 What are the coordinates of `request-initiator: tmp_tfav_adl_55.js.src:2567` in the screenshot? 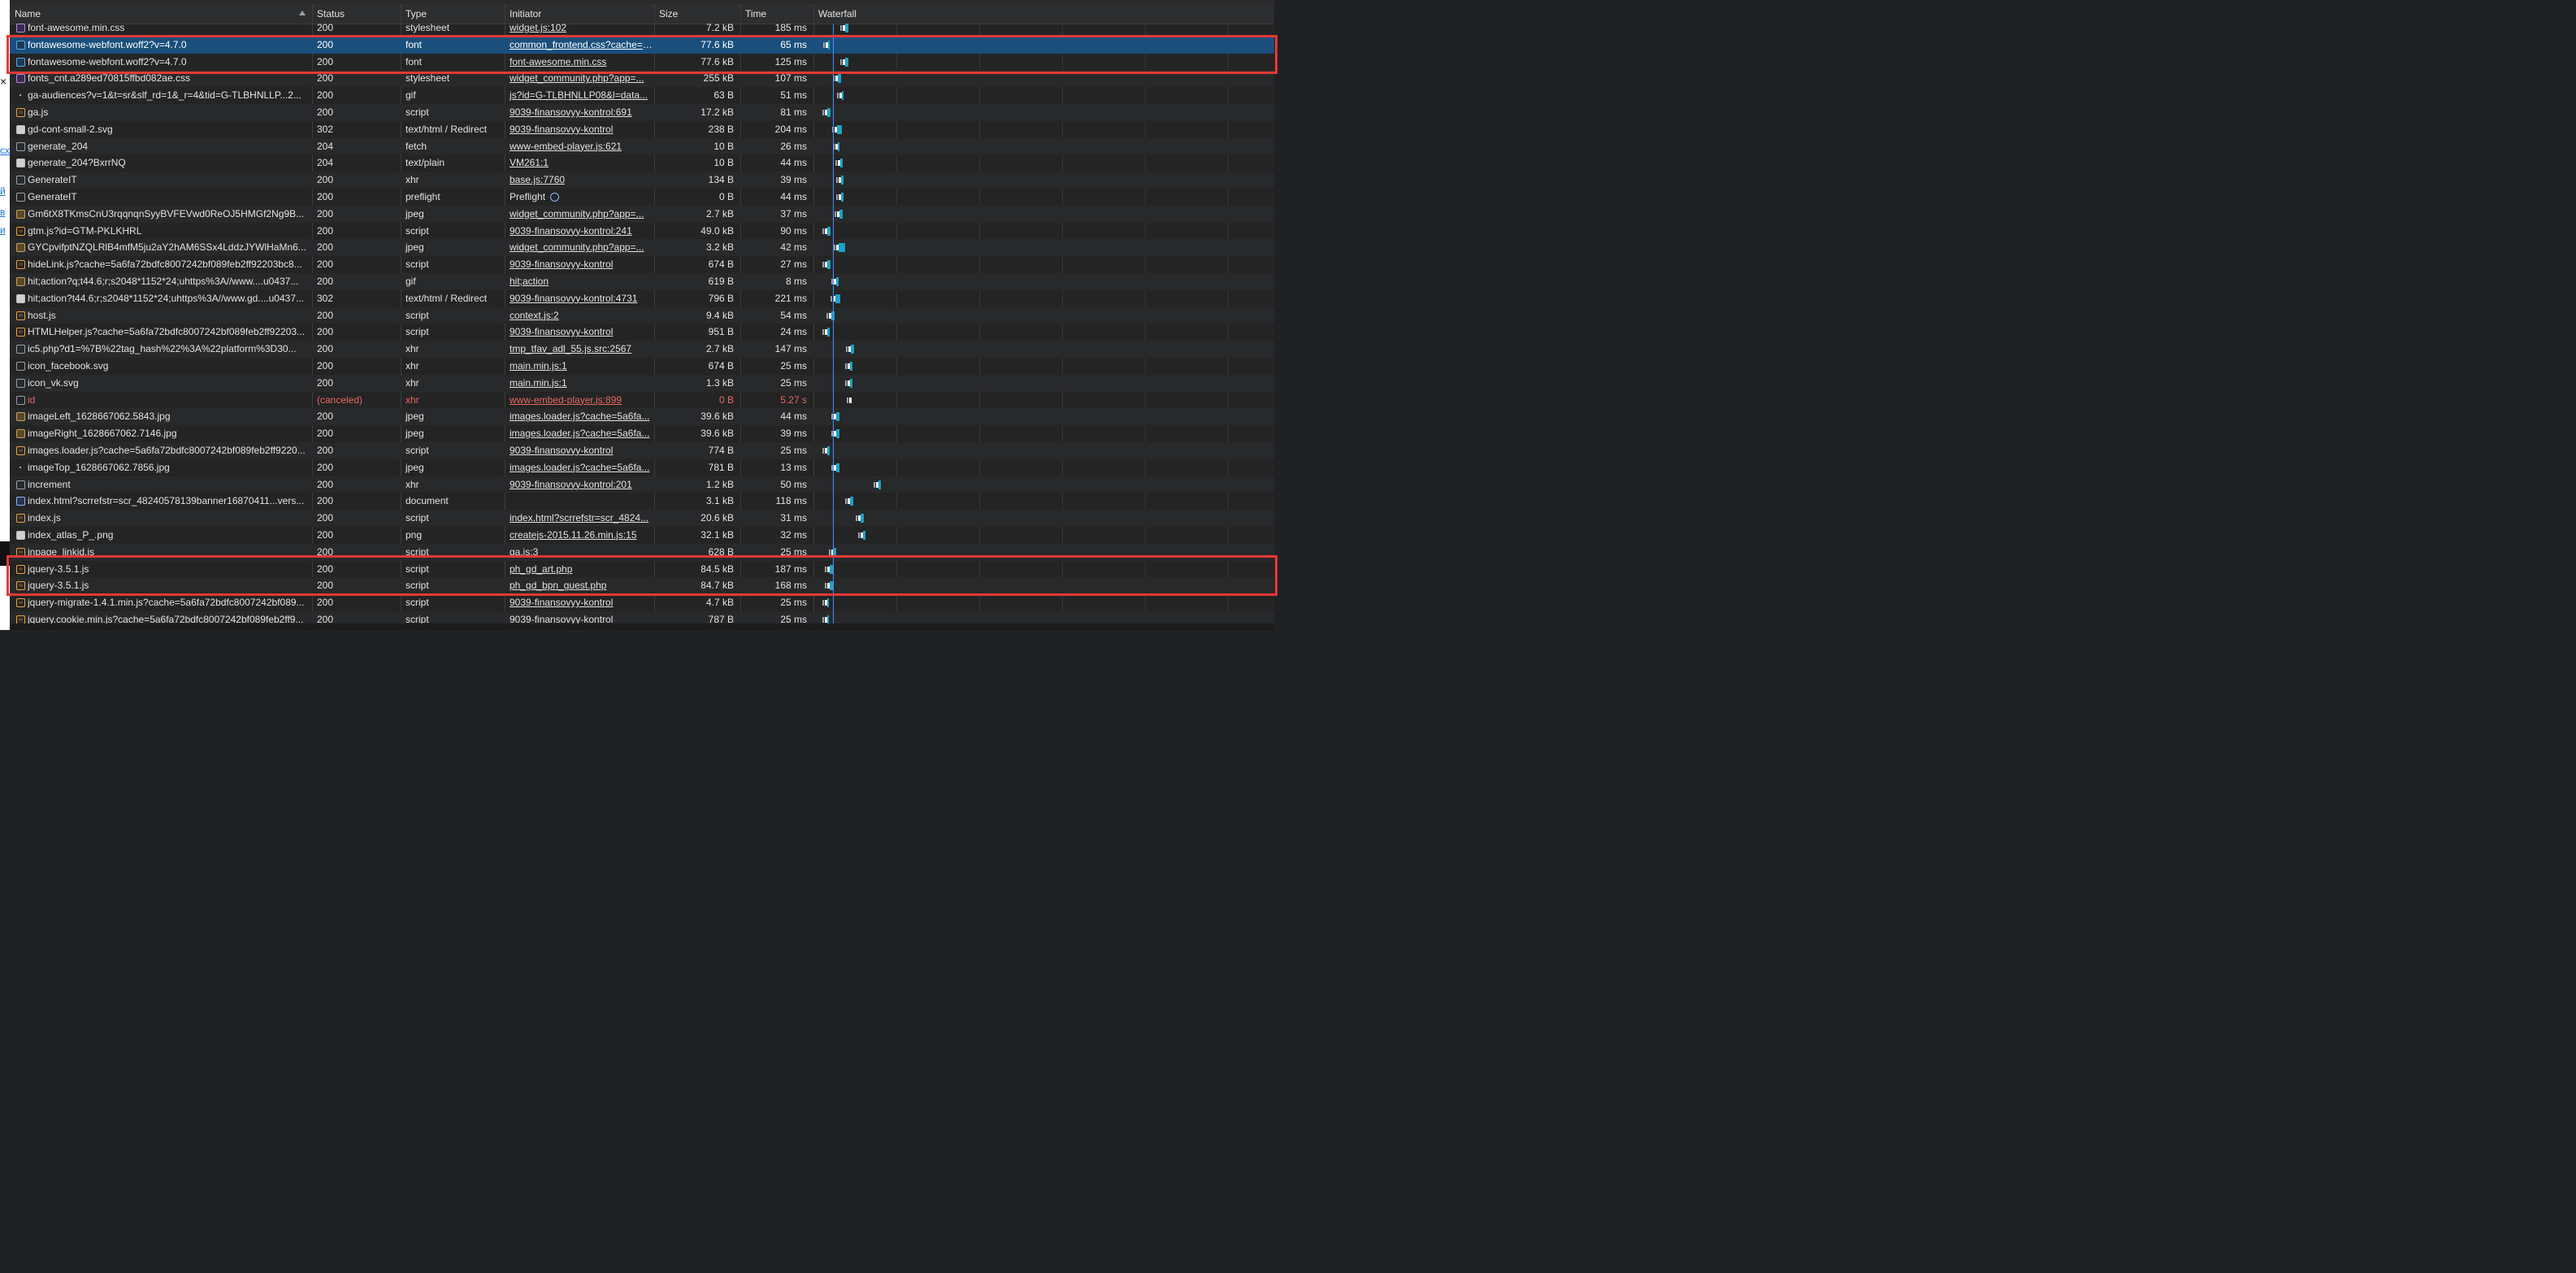 It's located at (579, 349).